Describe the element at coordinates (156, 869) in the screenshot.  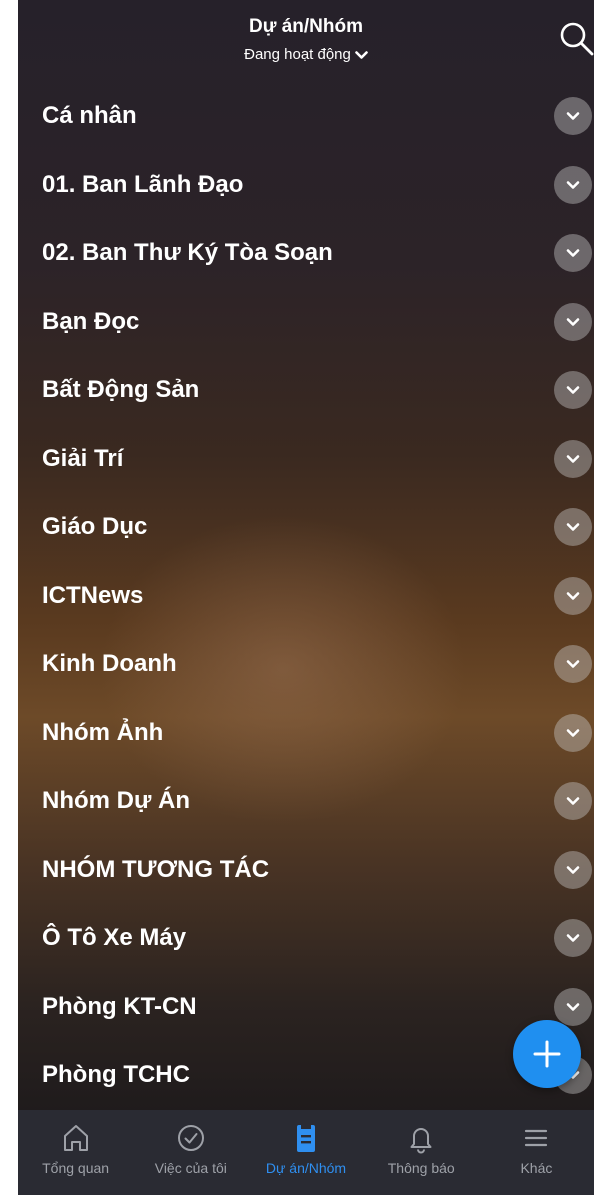
I see `group-label: NHÓM TƯƠNG TÁC` at that location.